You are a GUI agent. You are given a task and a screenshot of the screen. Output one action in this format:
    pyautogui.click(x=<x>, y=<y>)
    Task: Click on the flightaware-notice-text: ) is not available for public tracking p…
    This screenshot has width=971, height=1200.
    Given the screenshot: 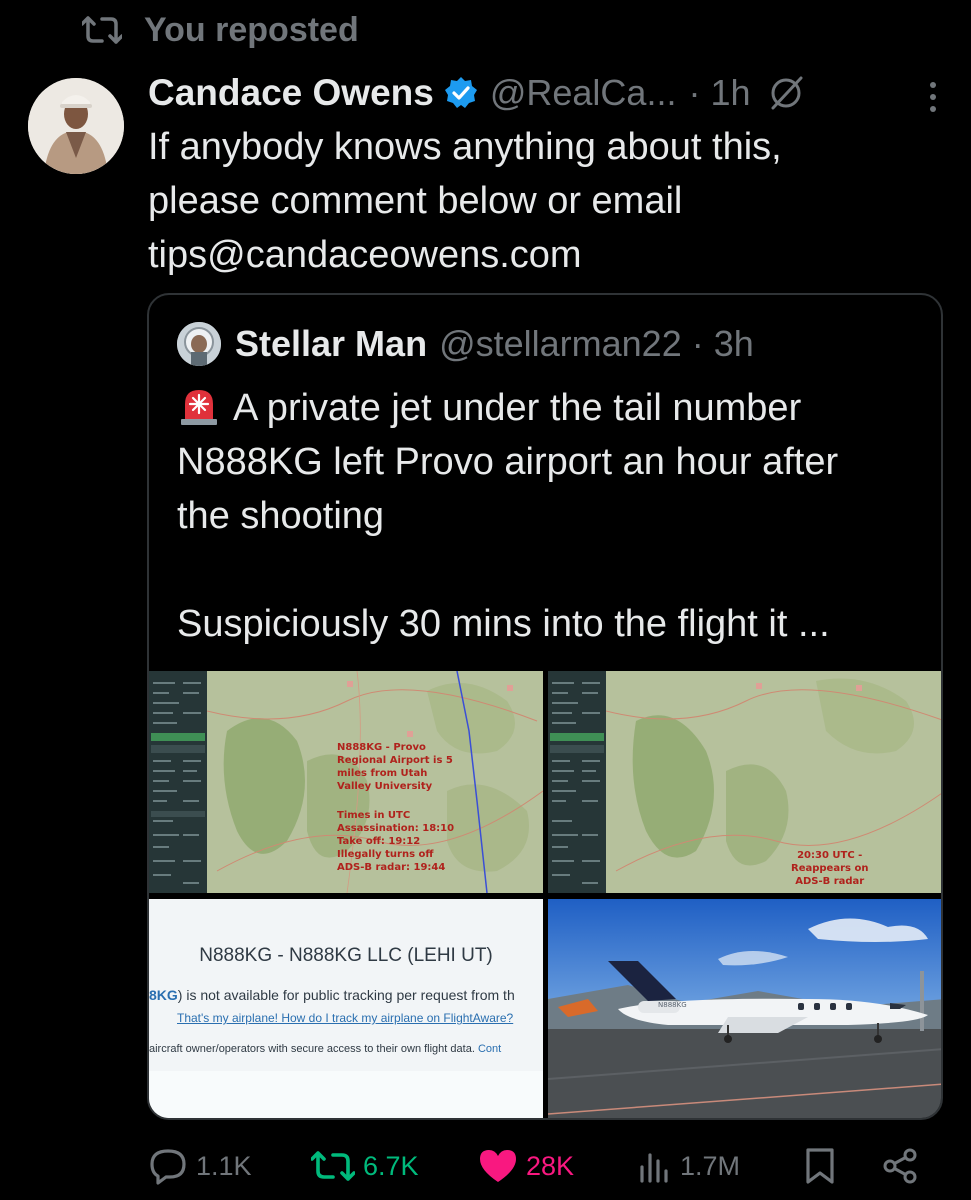 What is the action you would take?
    pyautogui.click(x=346, y=995)
    